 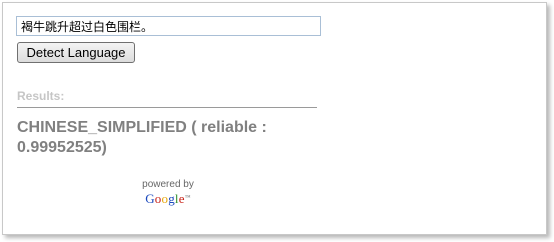 What do you see at coordinates (76, 52) in the screenshot?
I see `detect-language-button: Detect Language` at bounding box center [76, 52].